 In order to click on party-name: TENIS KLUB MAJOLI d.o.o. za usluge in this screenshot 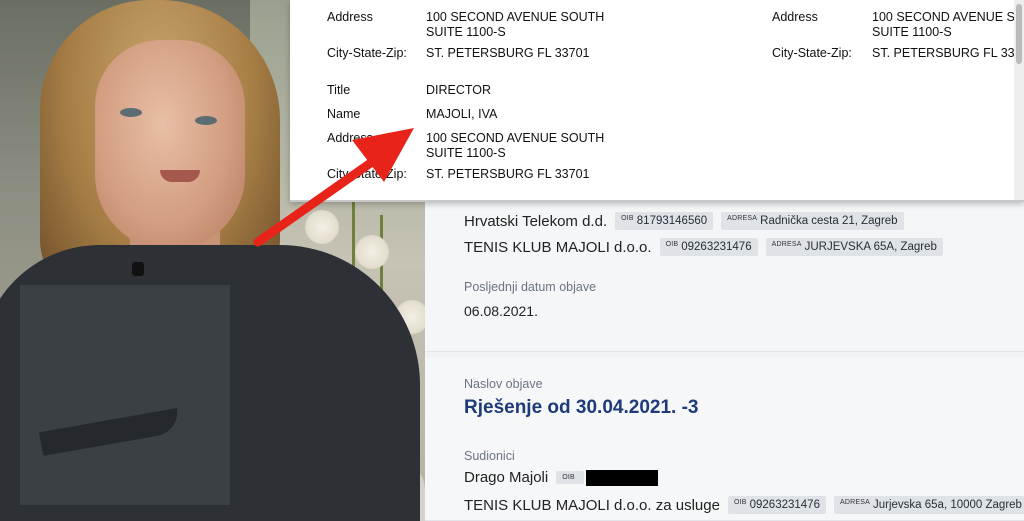, I will do `click(592, 505)`.